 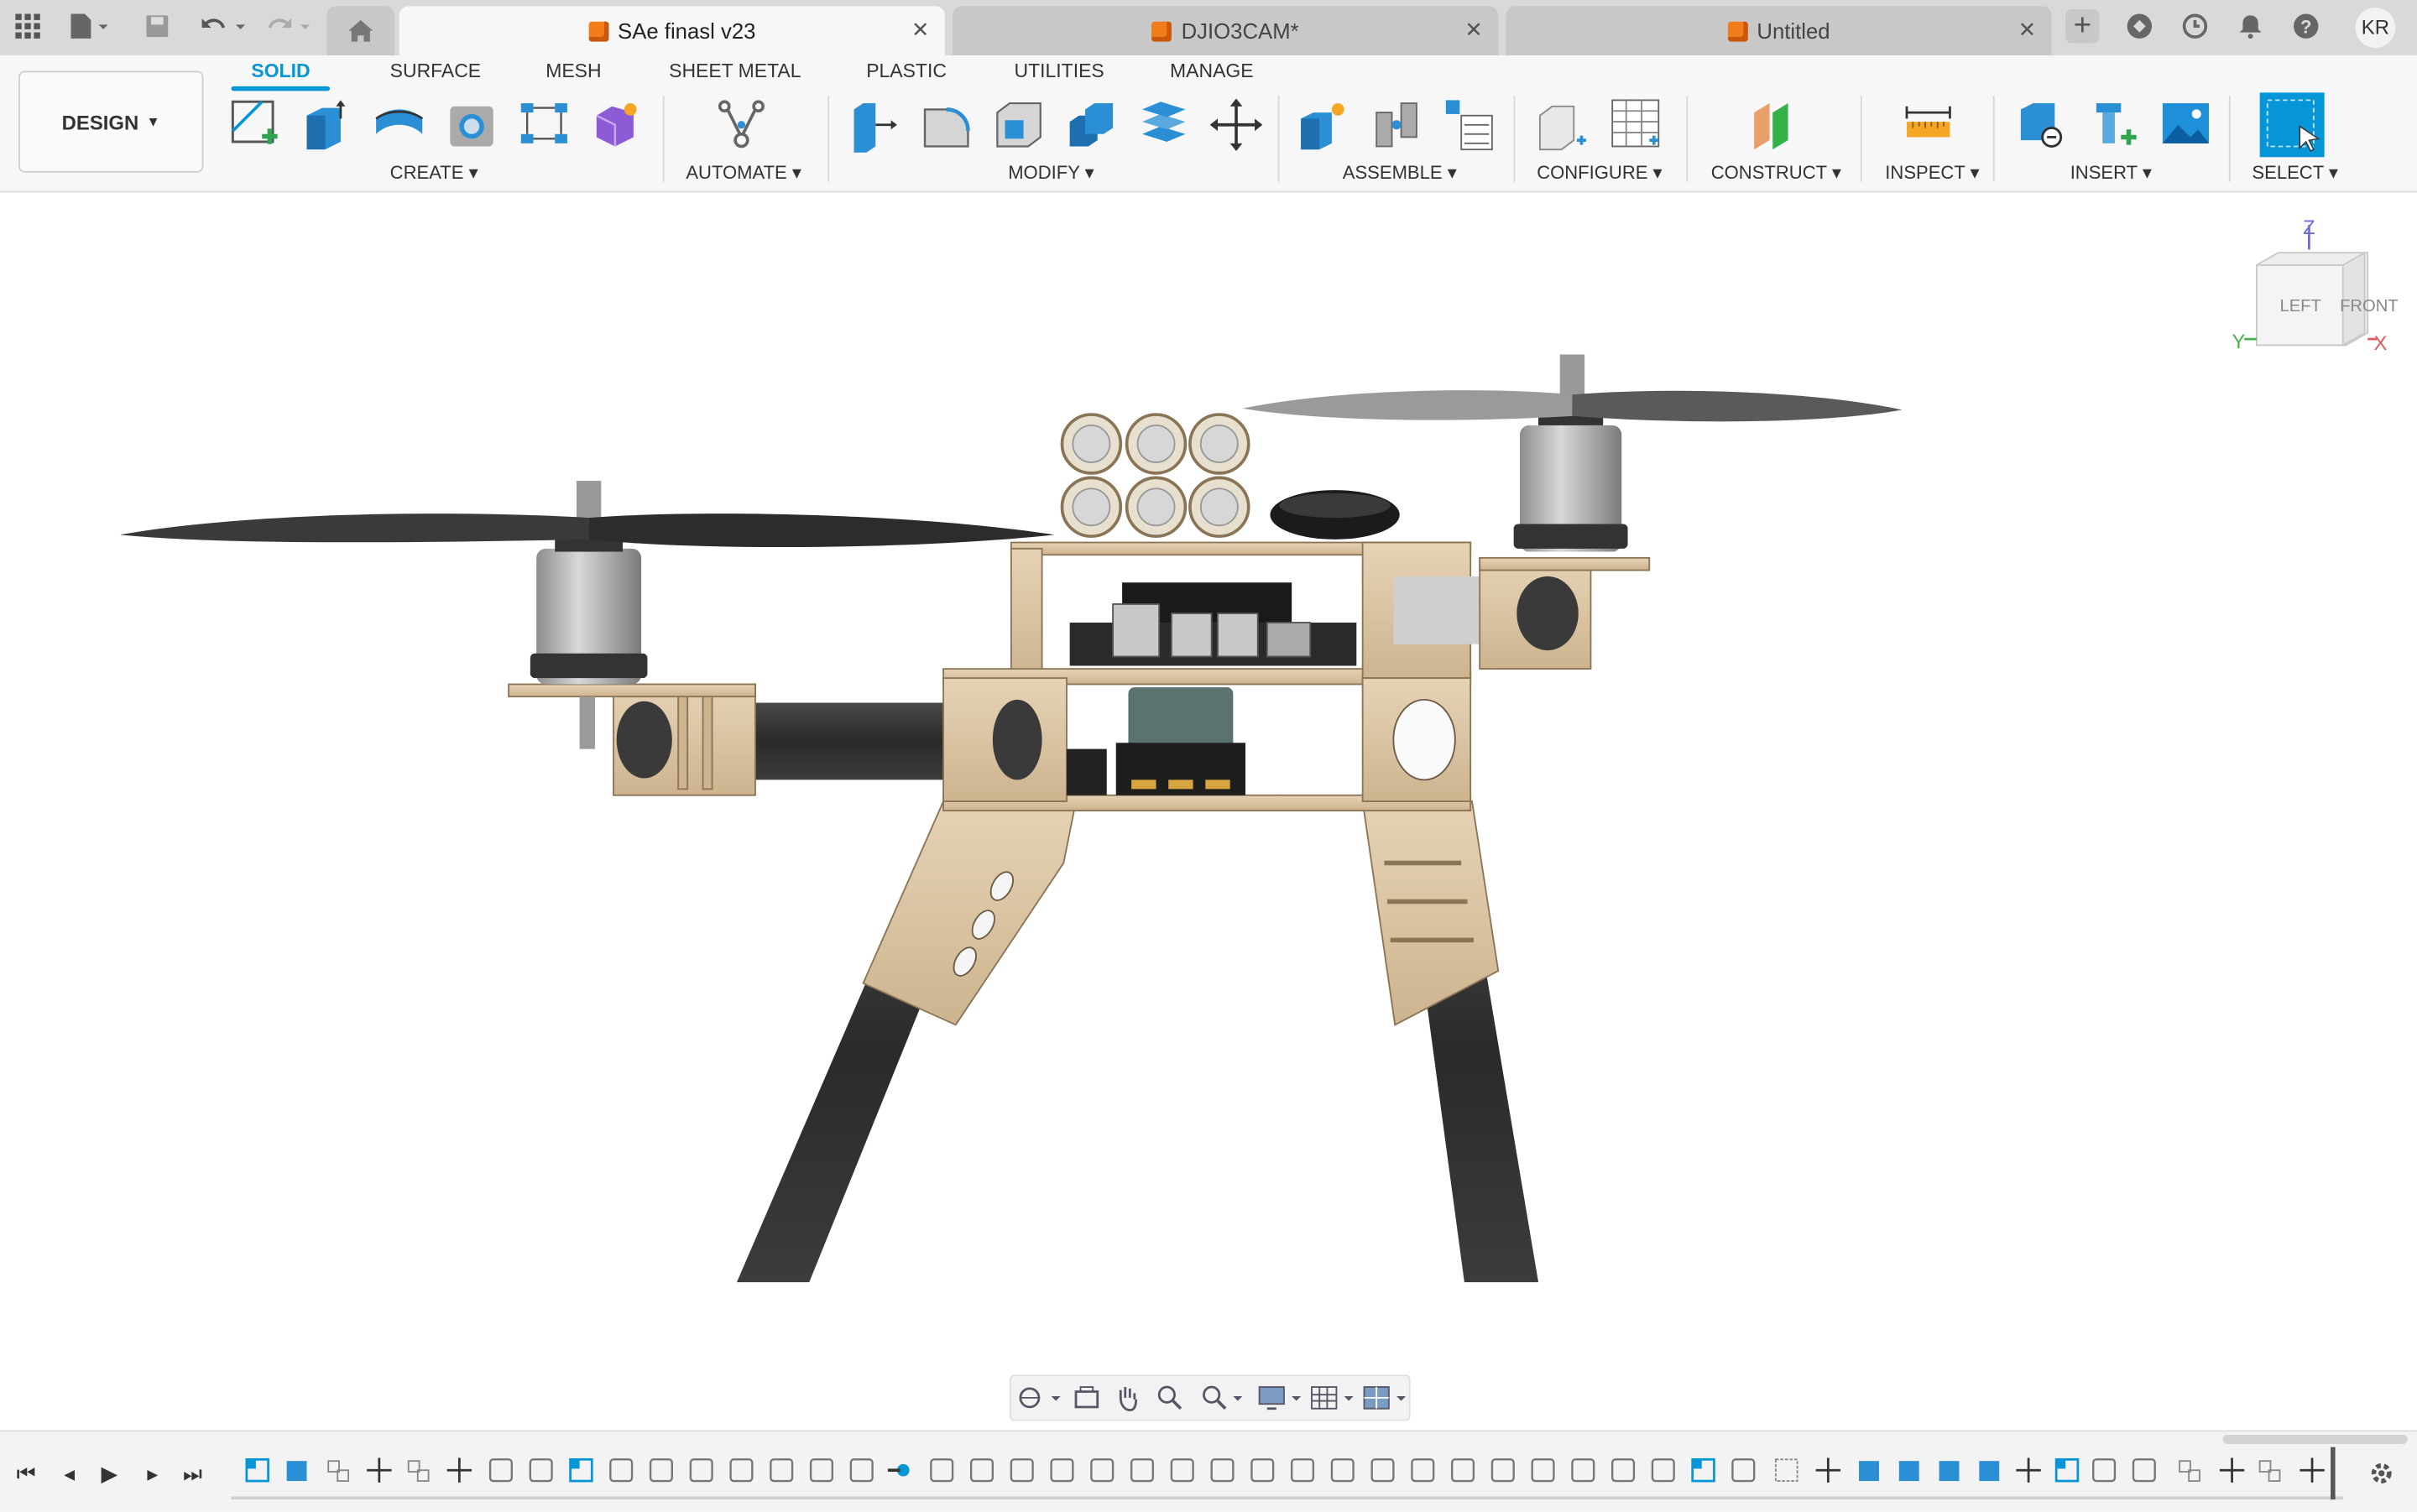 I want to click on display-settings-icon, so click(x=1281, y=1398).